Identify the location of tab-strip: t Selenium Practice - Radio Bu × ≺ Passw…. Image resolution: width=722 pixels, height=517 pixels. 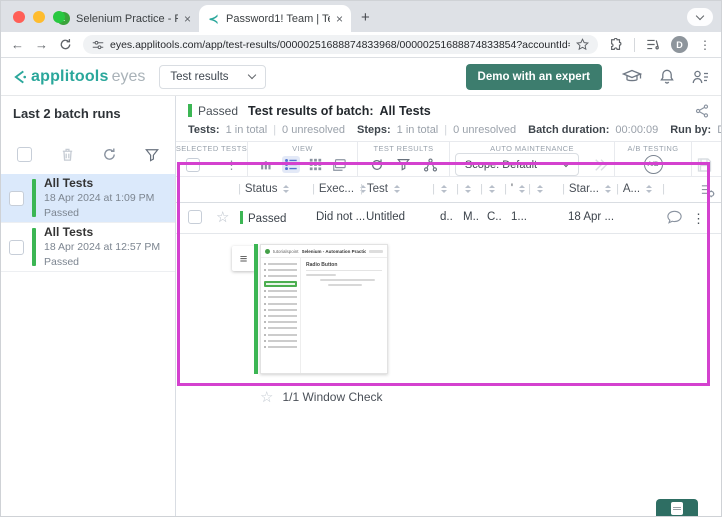
(361, 16).